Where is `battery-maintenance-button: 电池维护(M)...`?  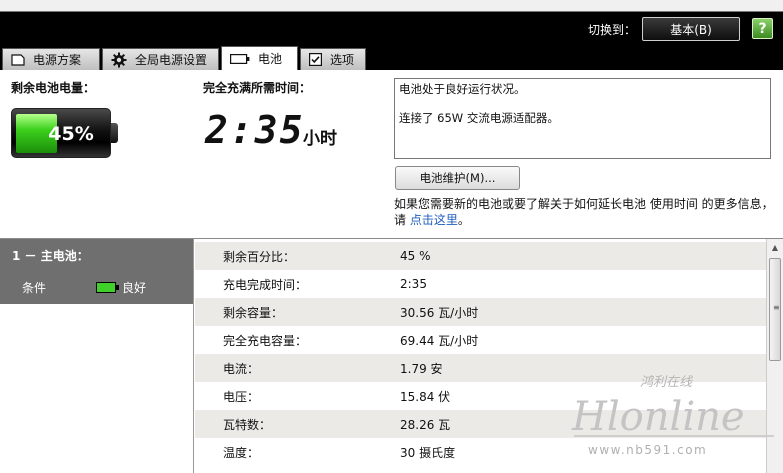
battery-maintenance-button: 电池维护(M)... is located at coordinates (457, 178).